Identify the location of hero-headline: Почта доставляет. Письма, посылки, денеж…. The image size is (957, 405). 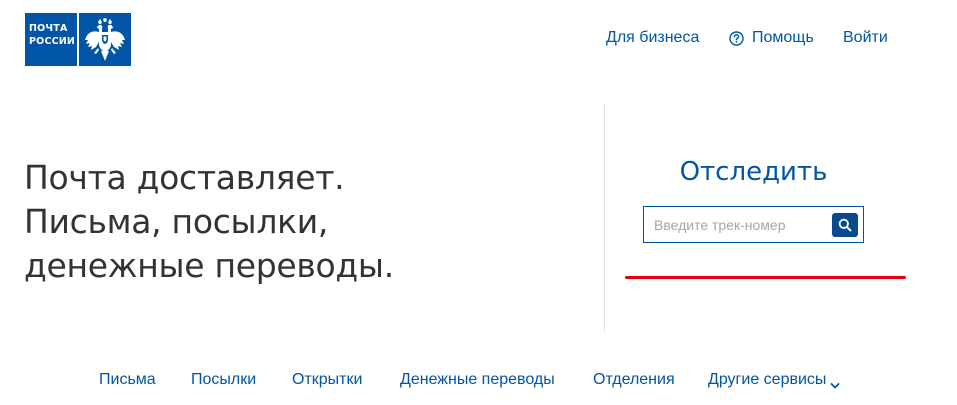
(209, 222).